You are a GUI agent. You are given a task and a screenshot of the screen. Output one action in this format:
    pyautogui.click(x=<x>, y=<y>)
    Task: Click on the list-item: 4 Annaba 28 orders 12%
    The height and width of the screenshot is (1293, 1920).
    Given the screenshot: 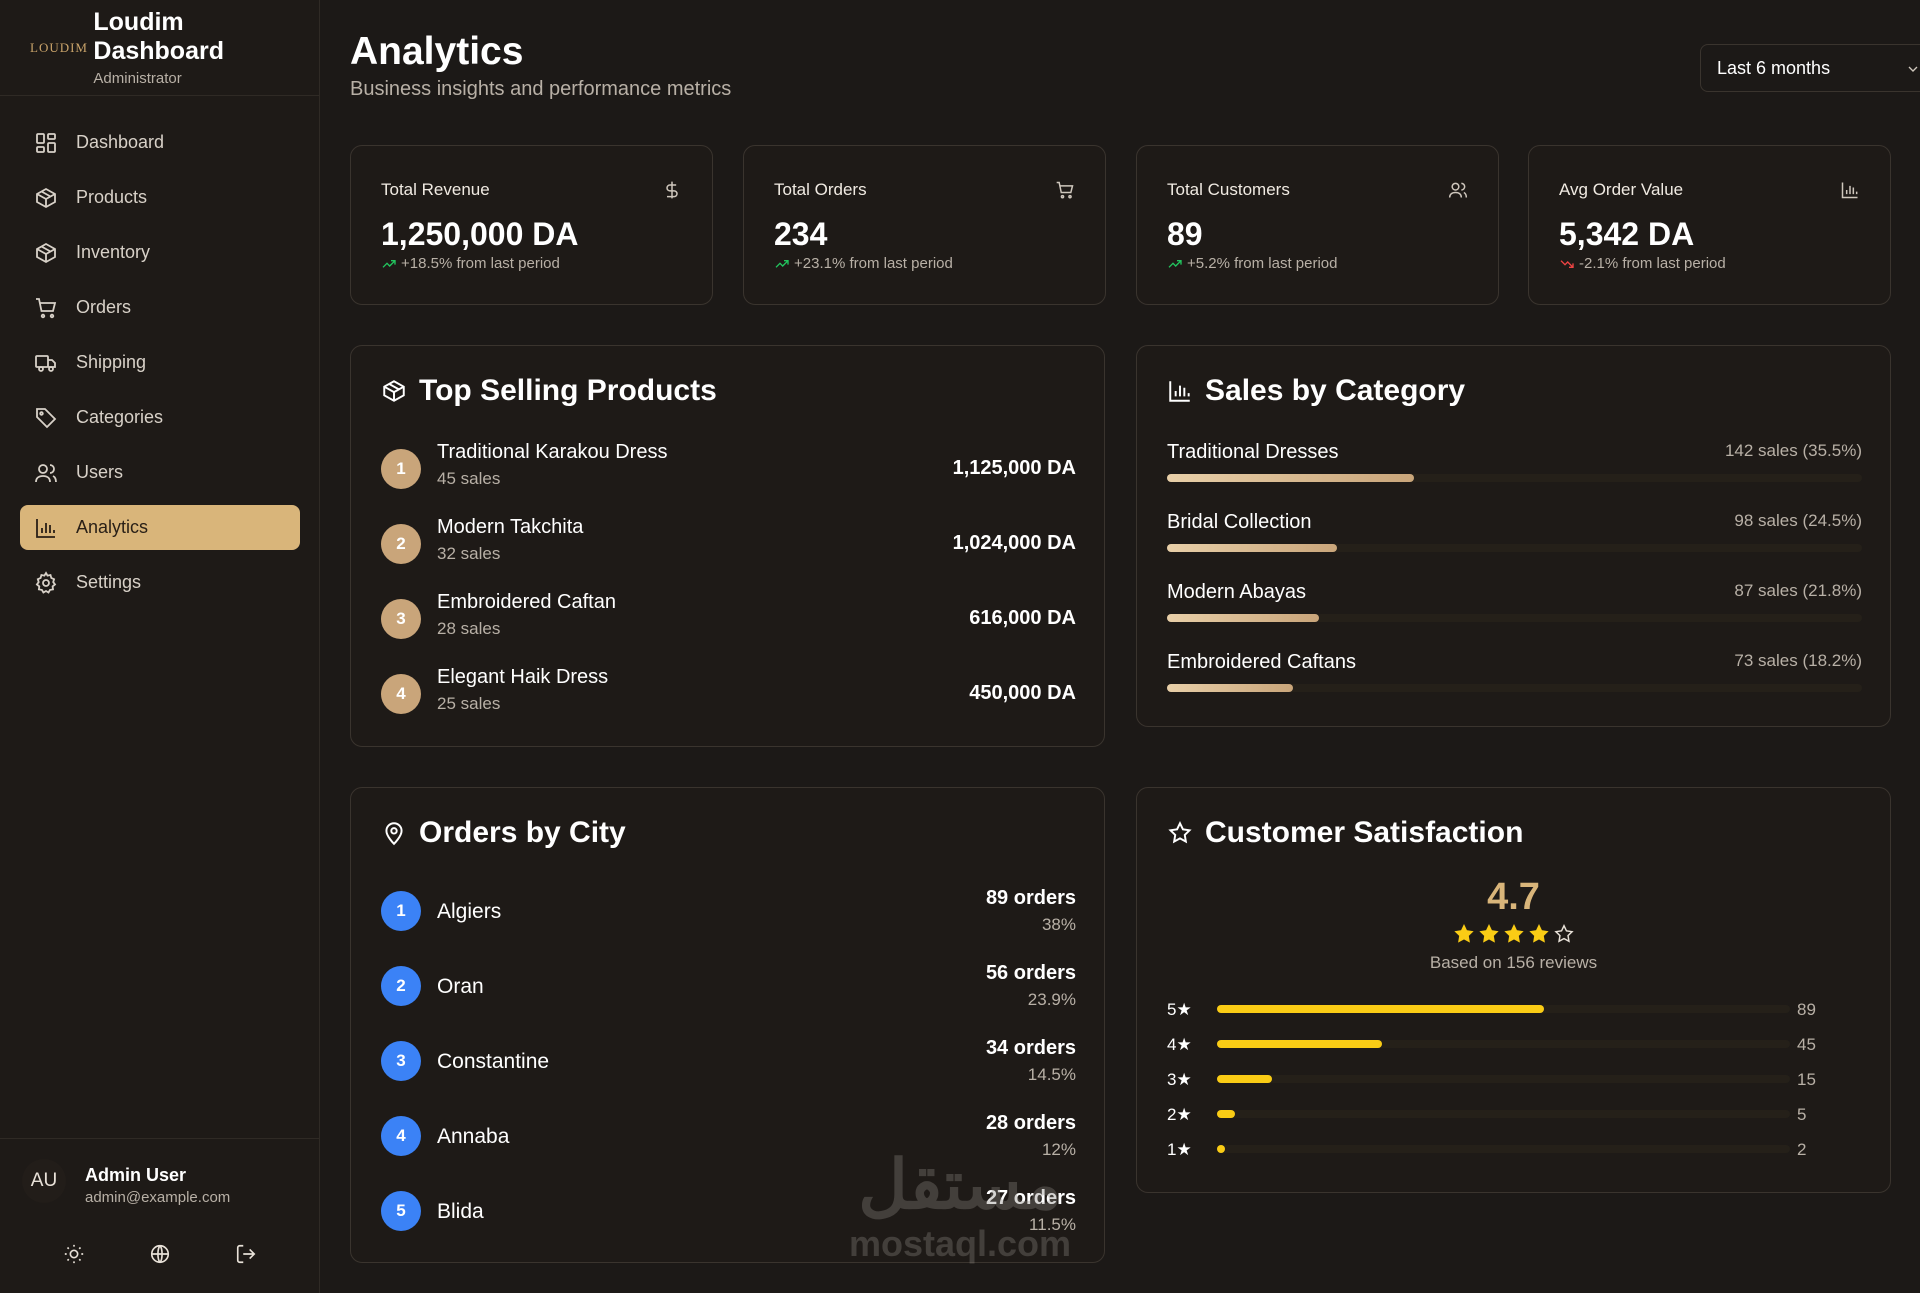 What is the action you would take?
    pyautogui.click(x=728, y=1138)
    